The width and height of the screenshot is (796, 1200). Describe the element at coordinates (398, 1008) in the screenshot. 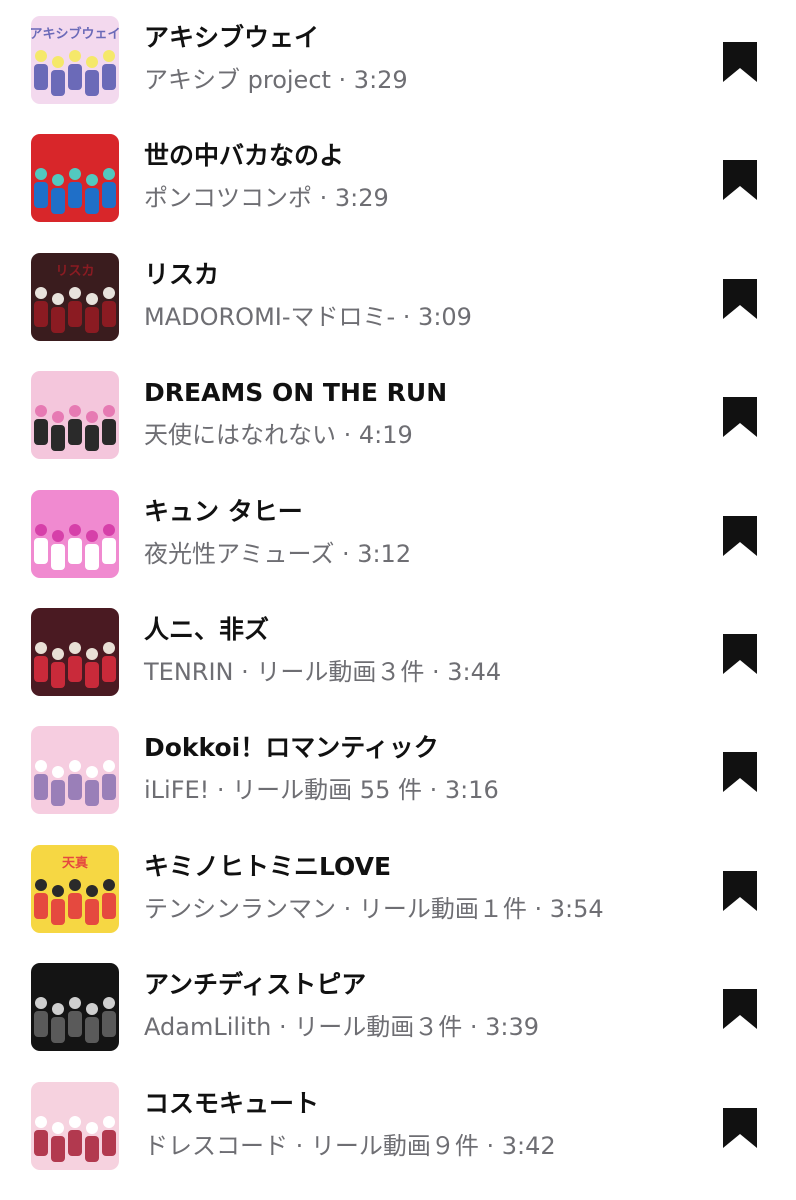

I see `song-row: アンチディストピア AdamLilith · リール動画３件 · 3:39` at that location.